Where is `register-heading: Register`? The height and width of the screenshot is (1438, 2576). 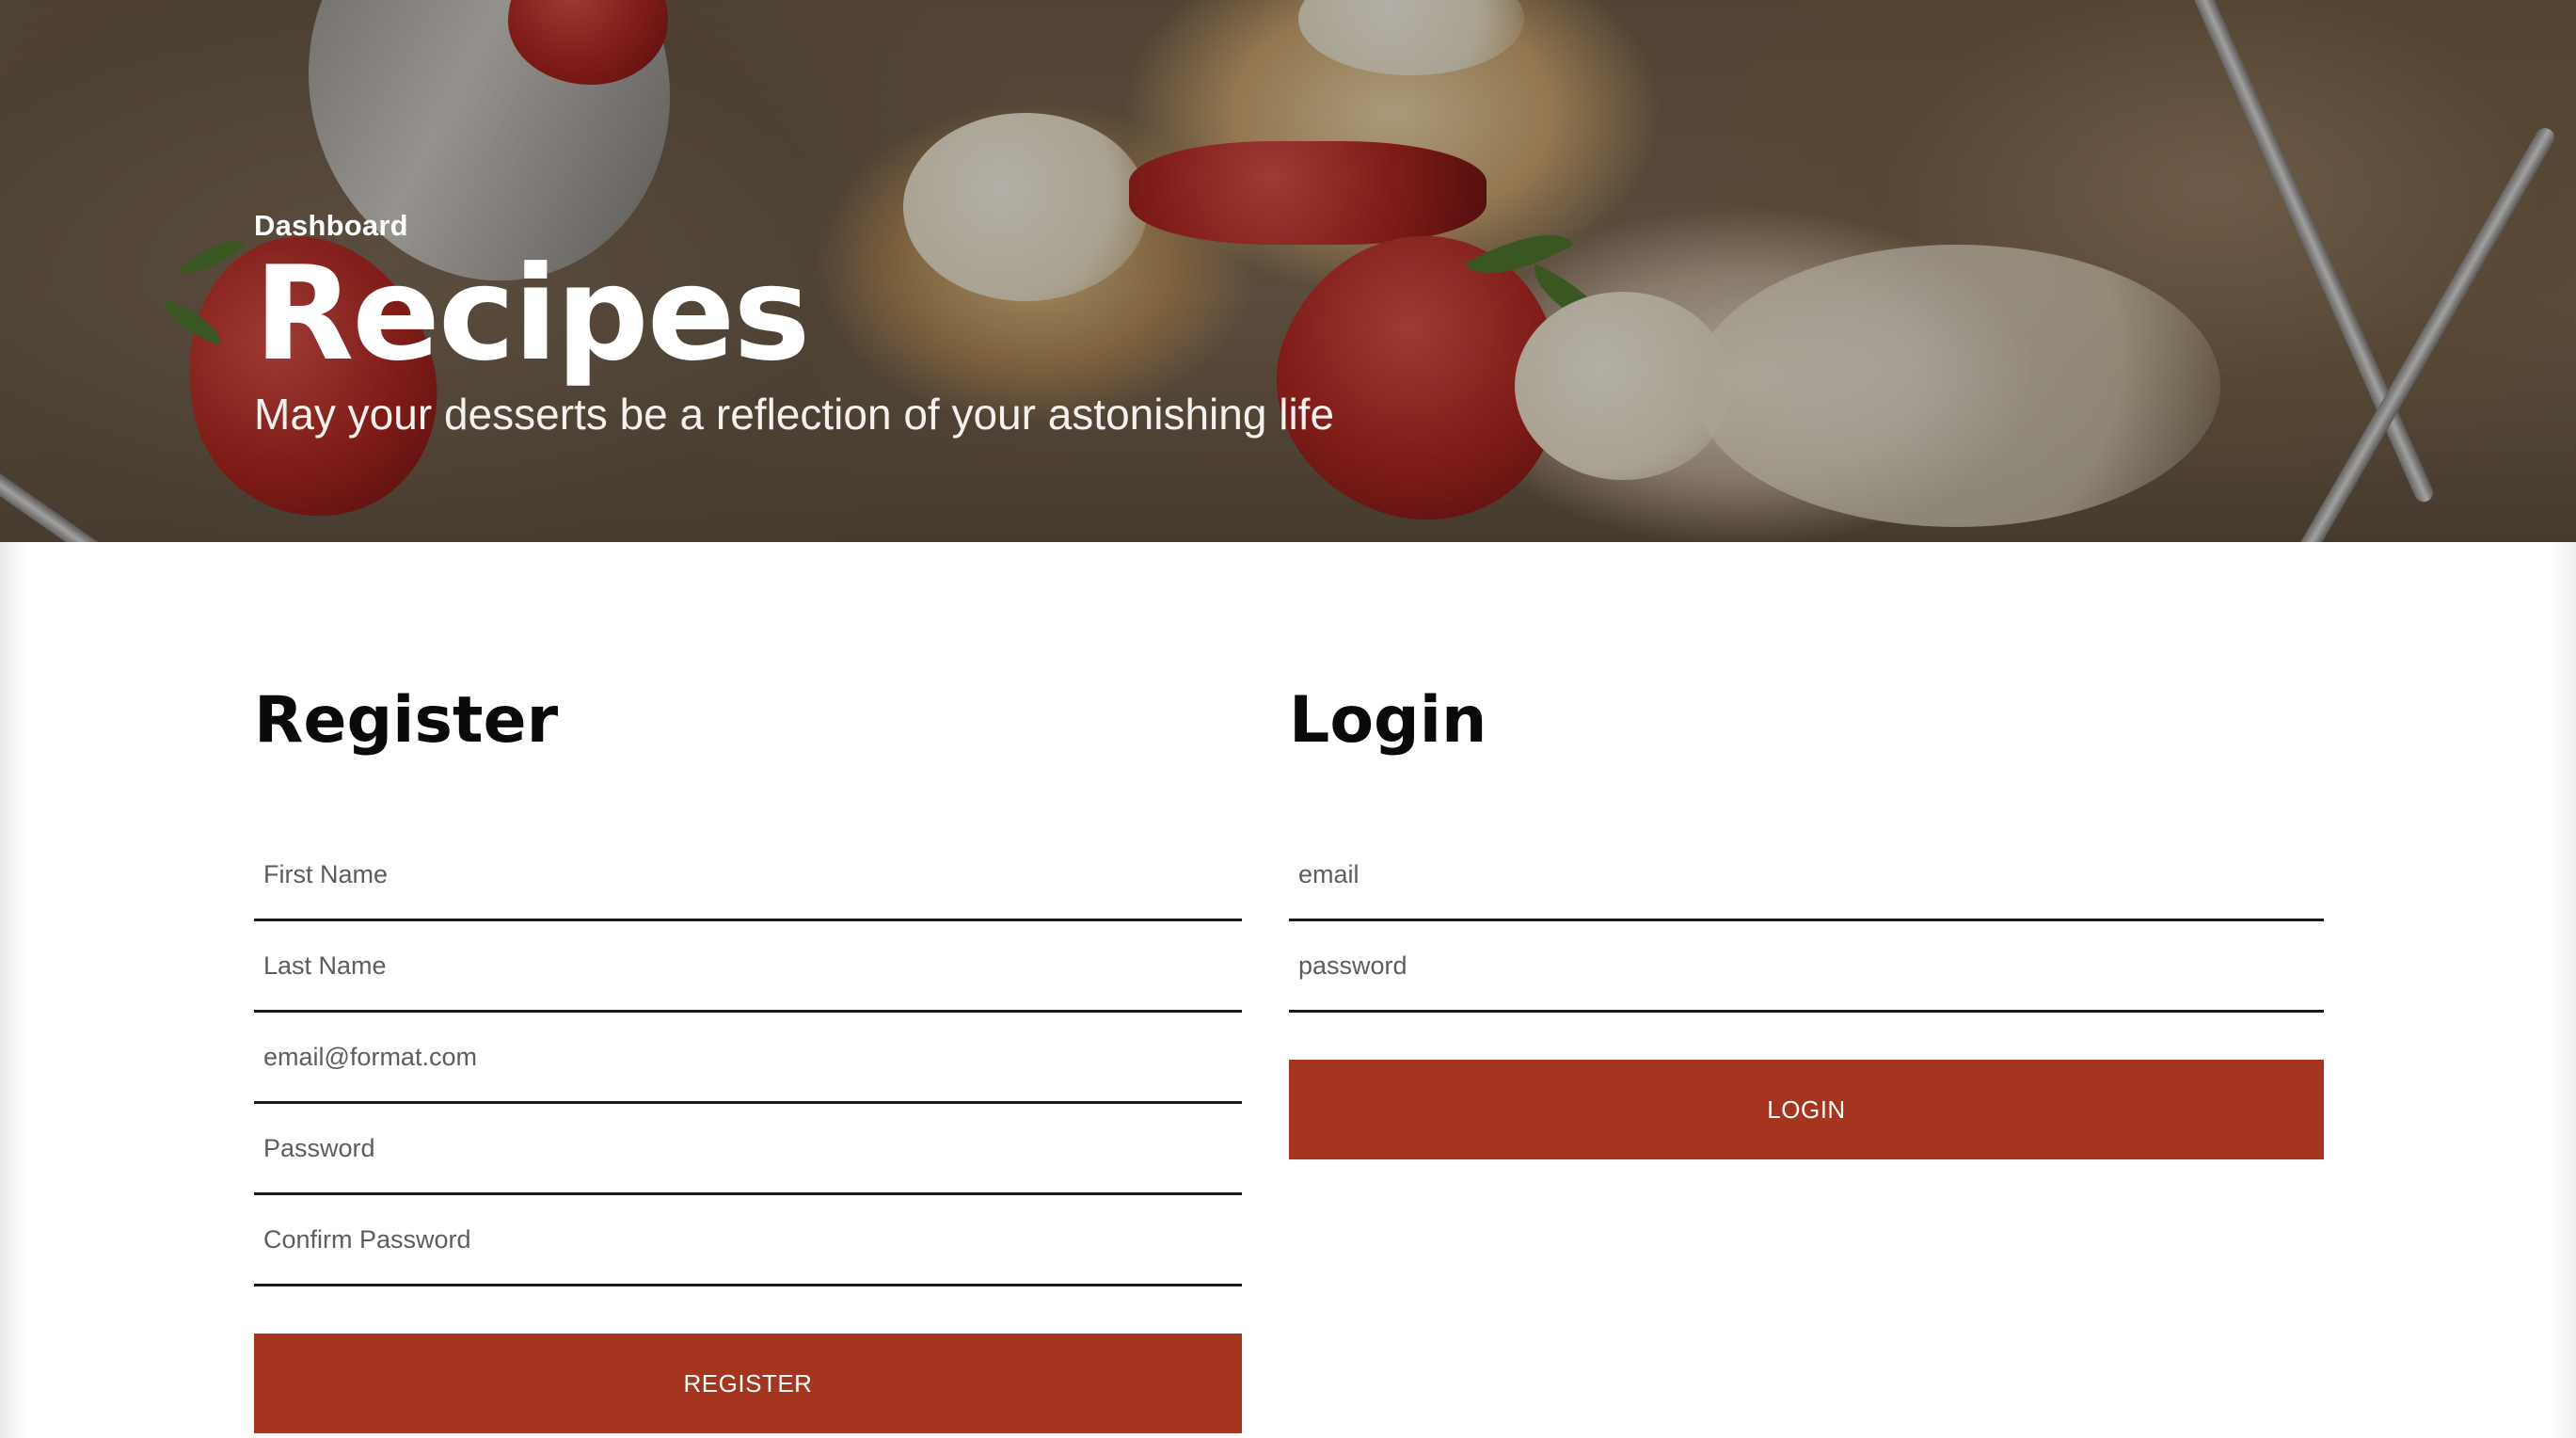
register-heading: Register is located at coordinates (406, 720).